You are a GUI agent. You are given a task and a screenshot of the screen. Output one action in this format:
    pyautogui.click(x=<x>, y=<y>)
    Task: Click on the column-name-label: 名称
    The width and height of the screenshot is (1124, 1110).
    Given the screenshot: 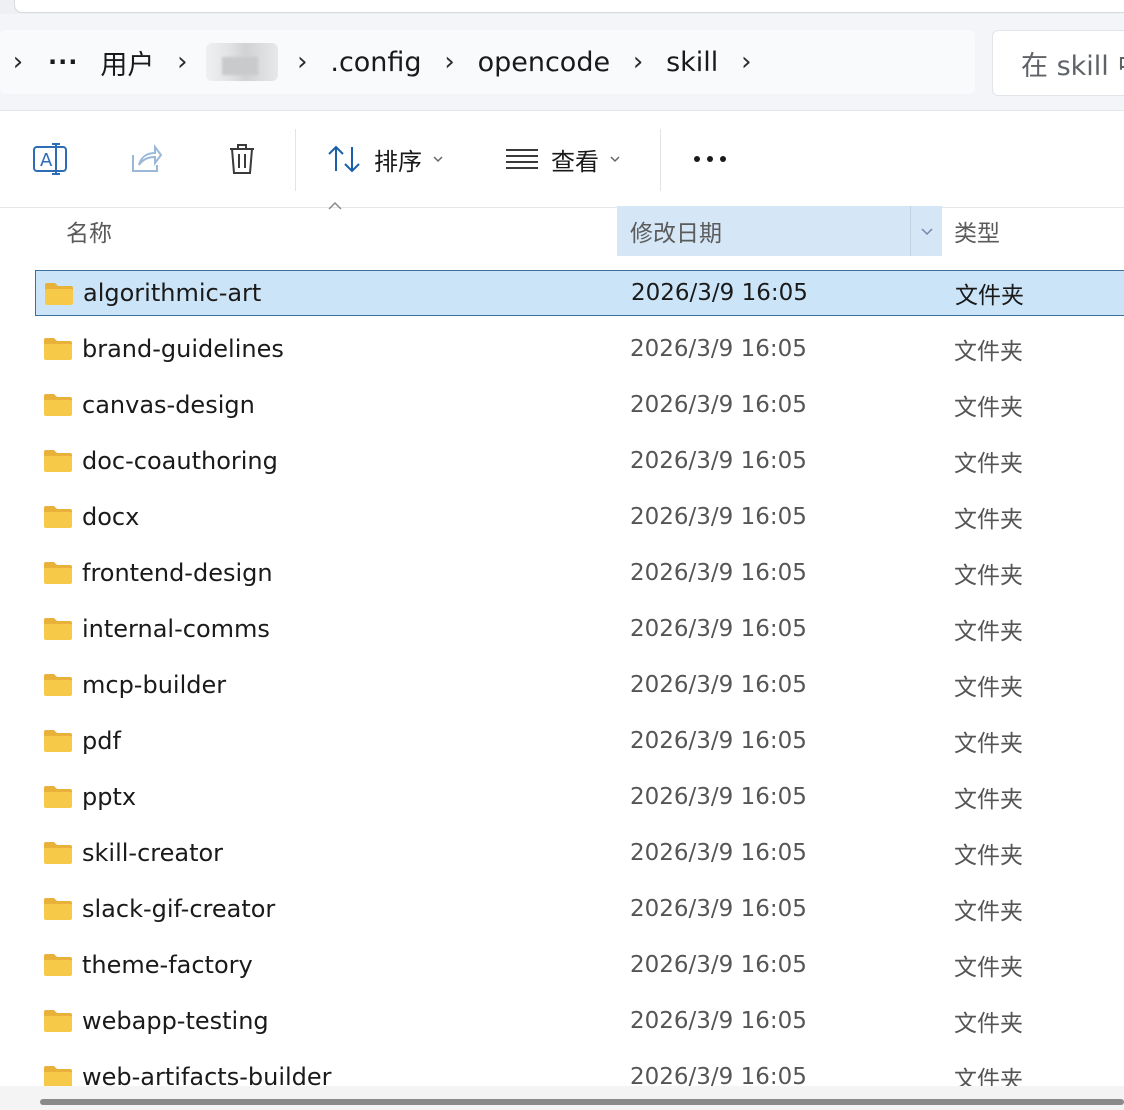 What is the action you would take?
    pyautogui.click(x=89, y=234)
    